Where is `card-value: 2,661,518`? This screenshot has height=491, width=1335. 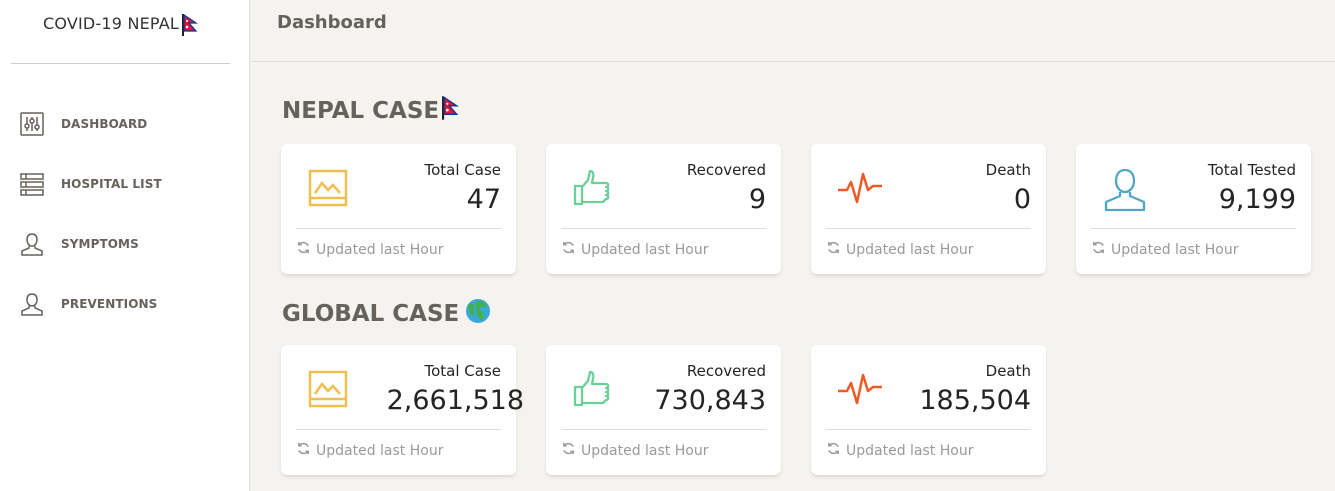
card-value: 2,661,518 is located at coordinates (455, 400).